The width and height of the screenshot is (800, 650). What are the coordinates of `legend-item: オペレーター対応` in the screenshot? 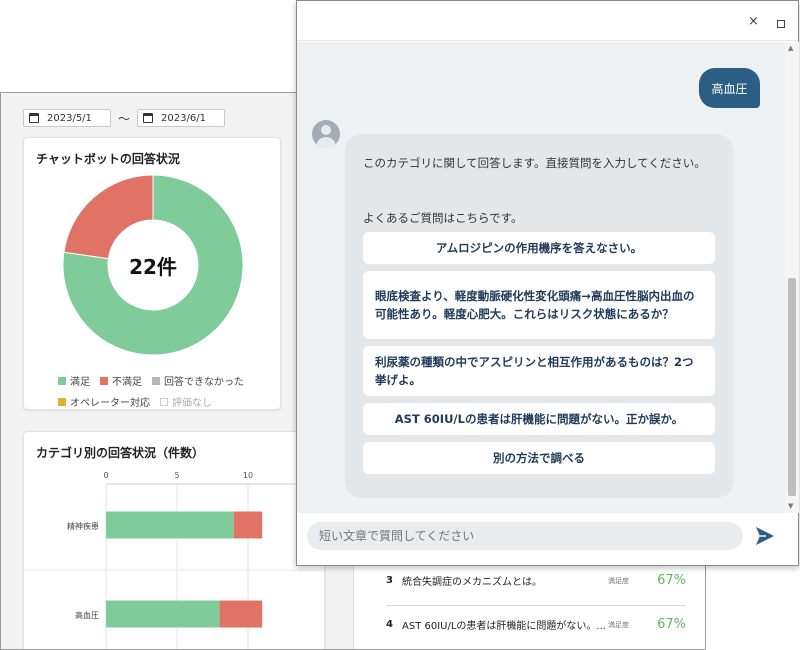 It's located at (104, 401).